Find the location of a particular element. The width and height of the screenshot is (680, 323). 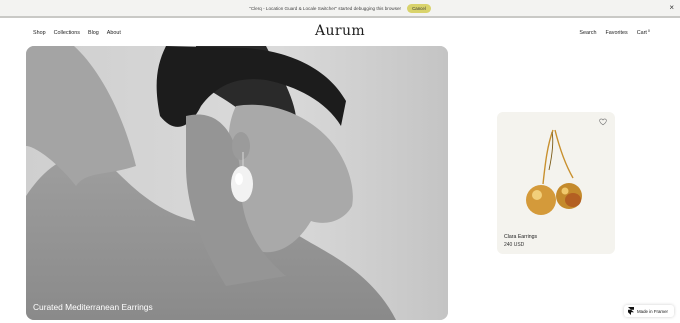

cart-count-badge: 0 is located at coordinates (648, 31).